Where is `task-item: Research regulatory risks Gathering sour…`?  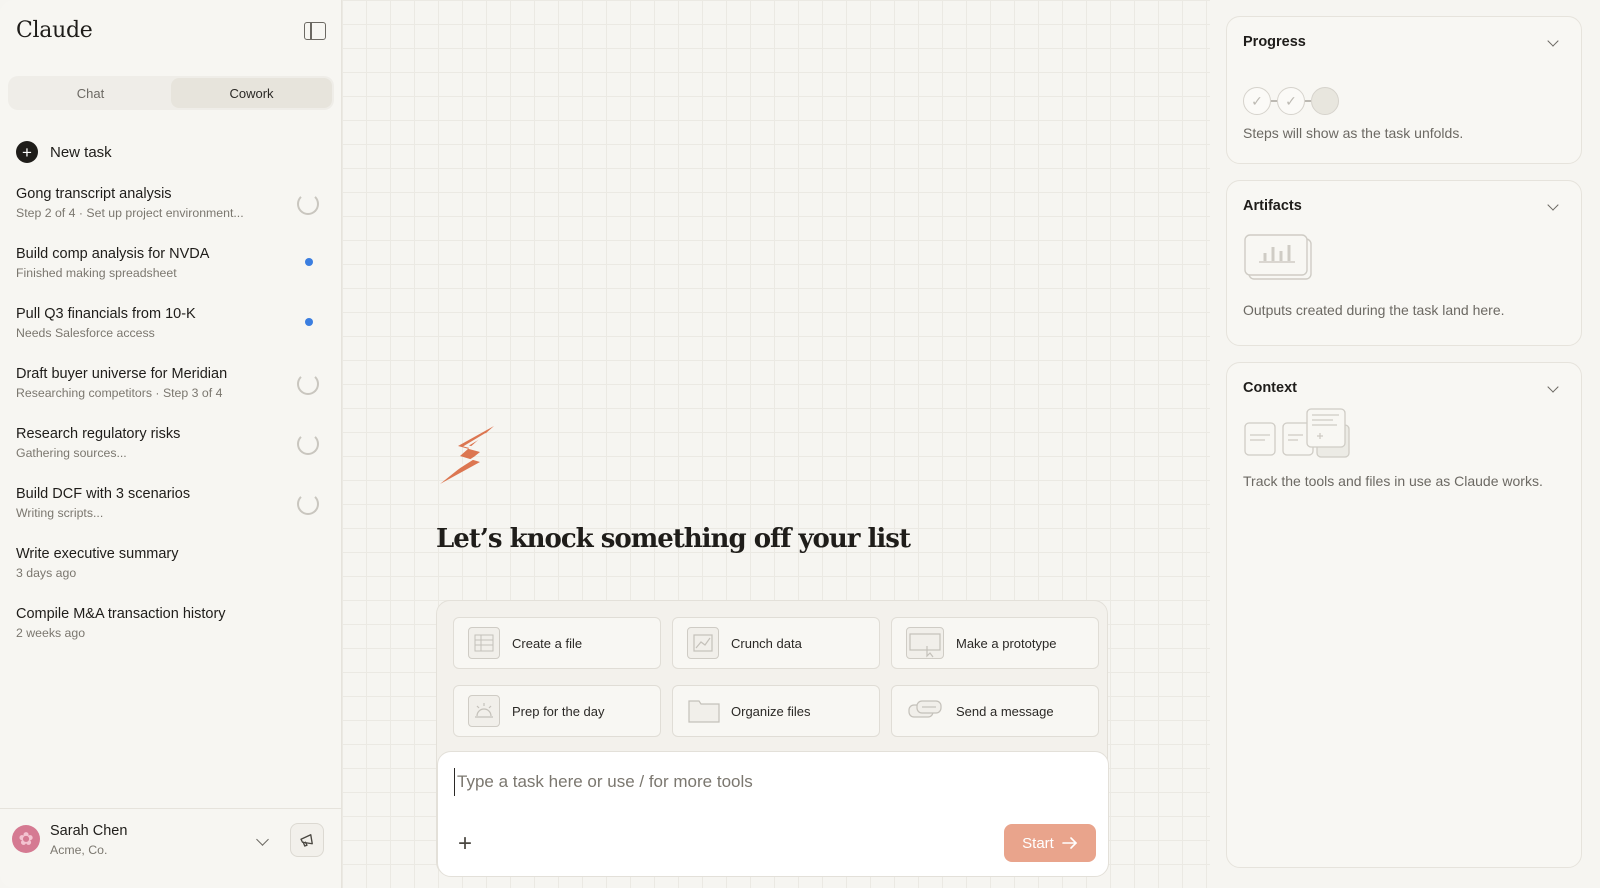
task-item: Research regulatory risks Gathering sour… is located at coordinates (171, 451).